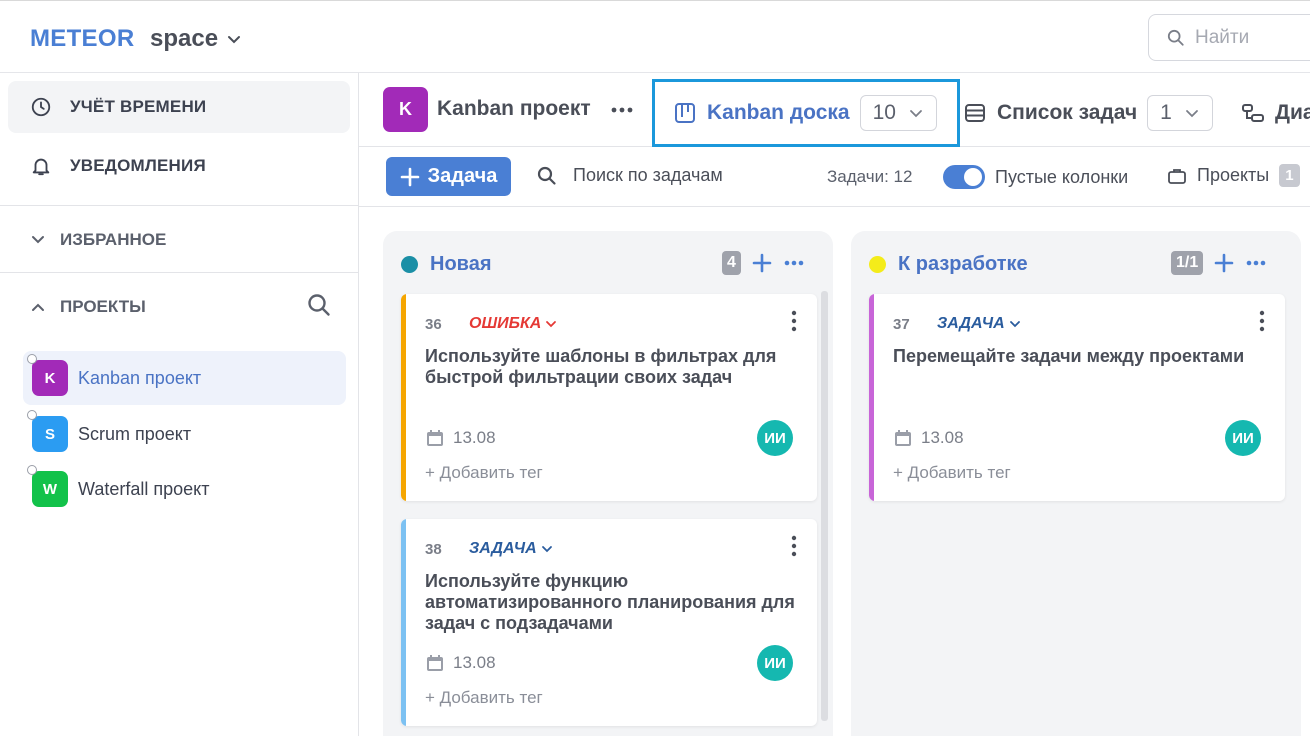 This screenshot has width=1310, height=736. I want to click on tab-label: Диа, so click(1292, 112).